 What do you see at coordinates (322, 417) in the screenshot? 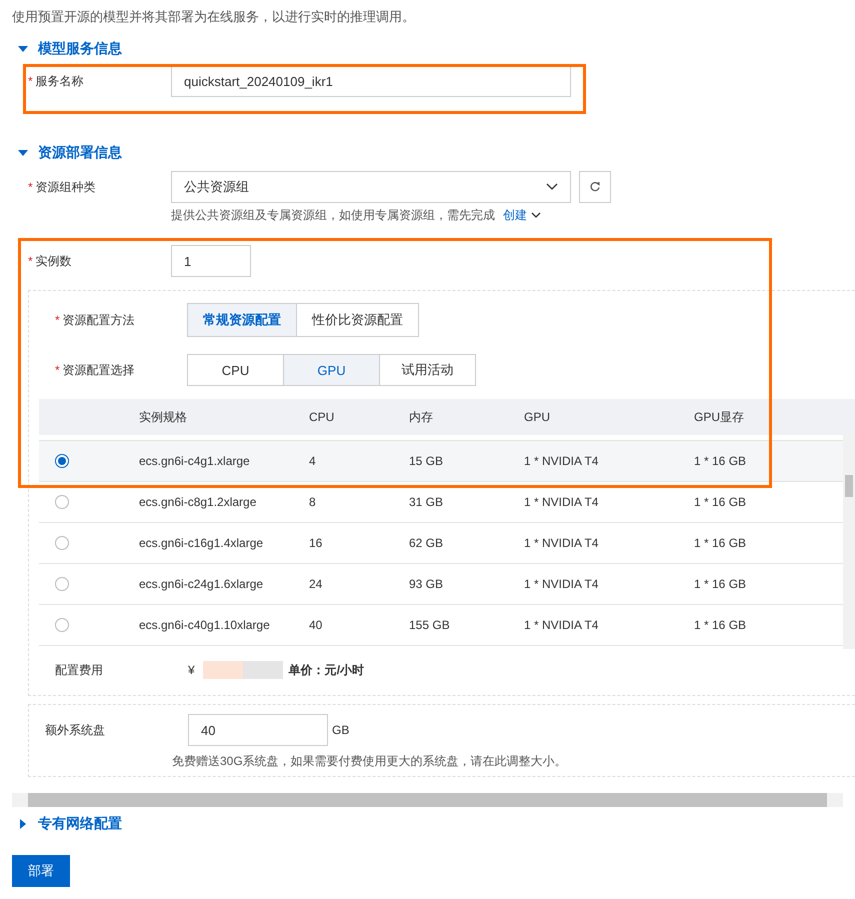
I see `column-header: CPU` at bounding box center [322, 417].